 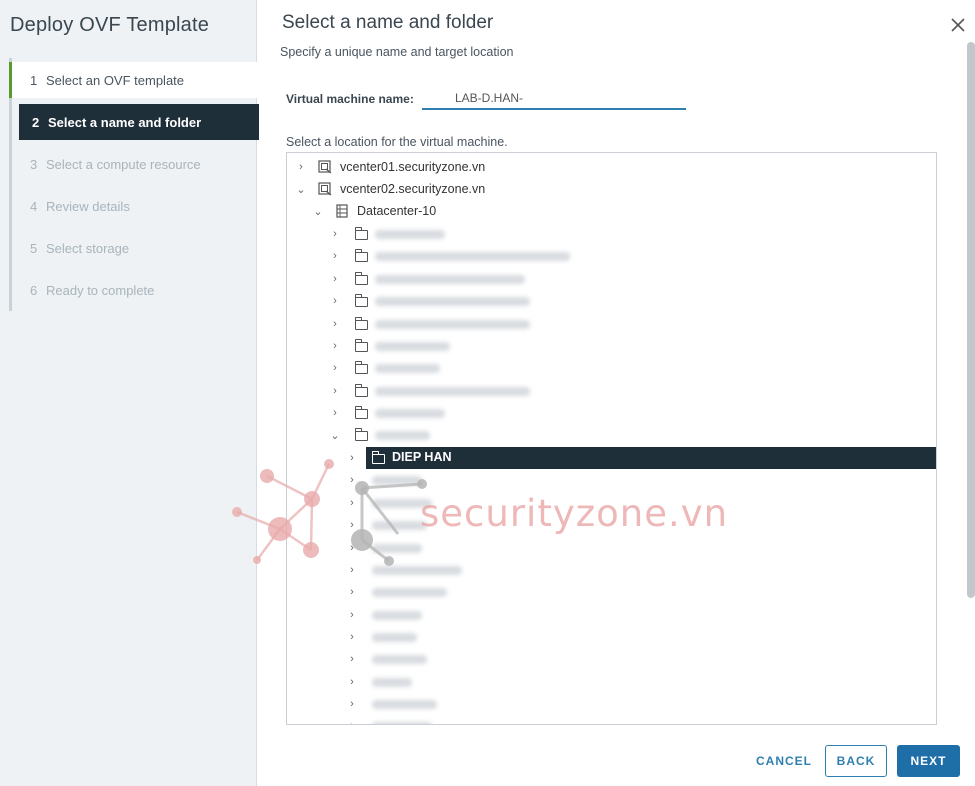 What do you see at coordinates (388, 22) in the screenshot?
I see `page-title: Select a name and folder` at bounding box center [388, 22].